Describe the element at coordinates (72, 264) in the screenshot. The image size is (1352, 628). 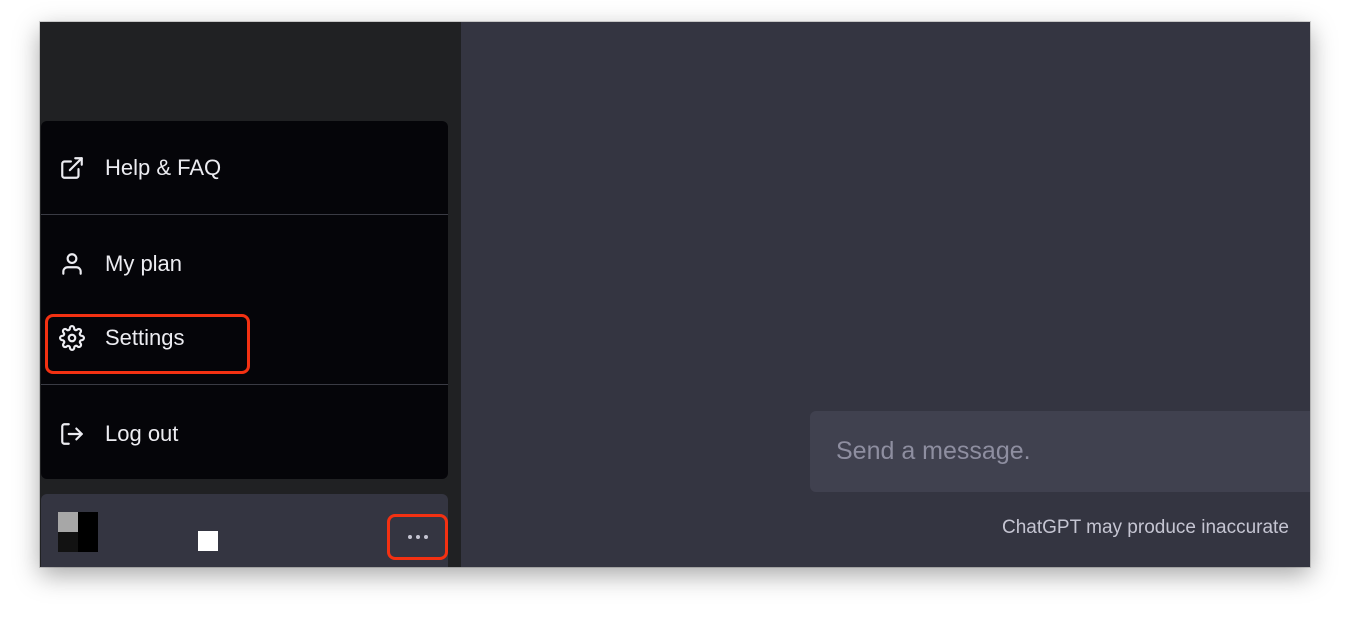
I see `user-icon` at that location.